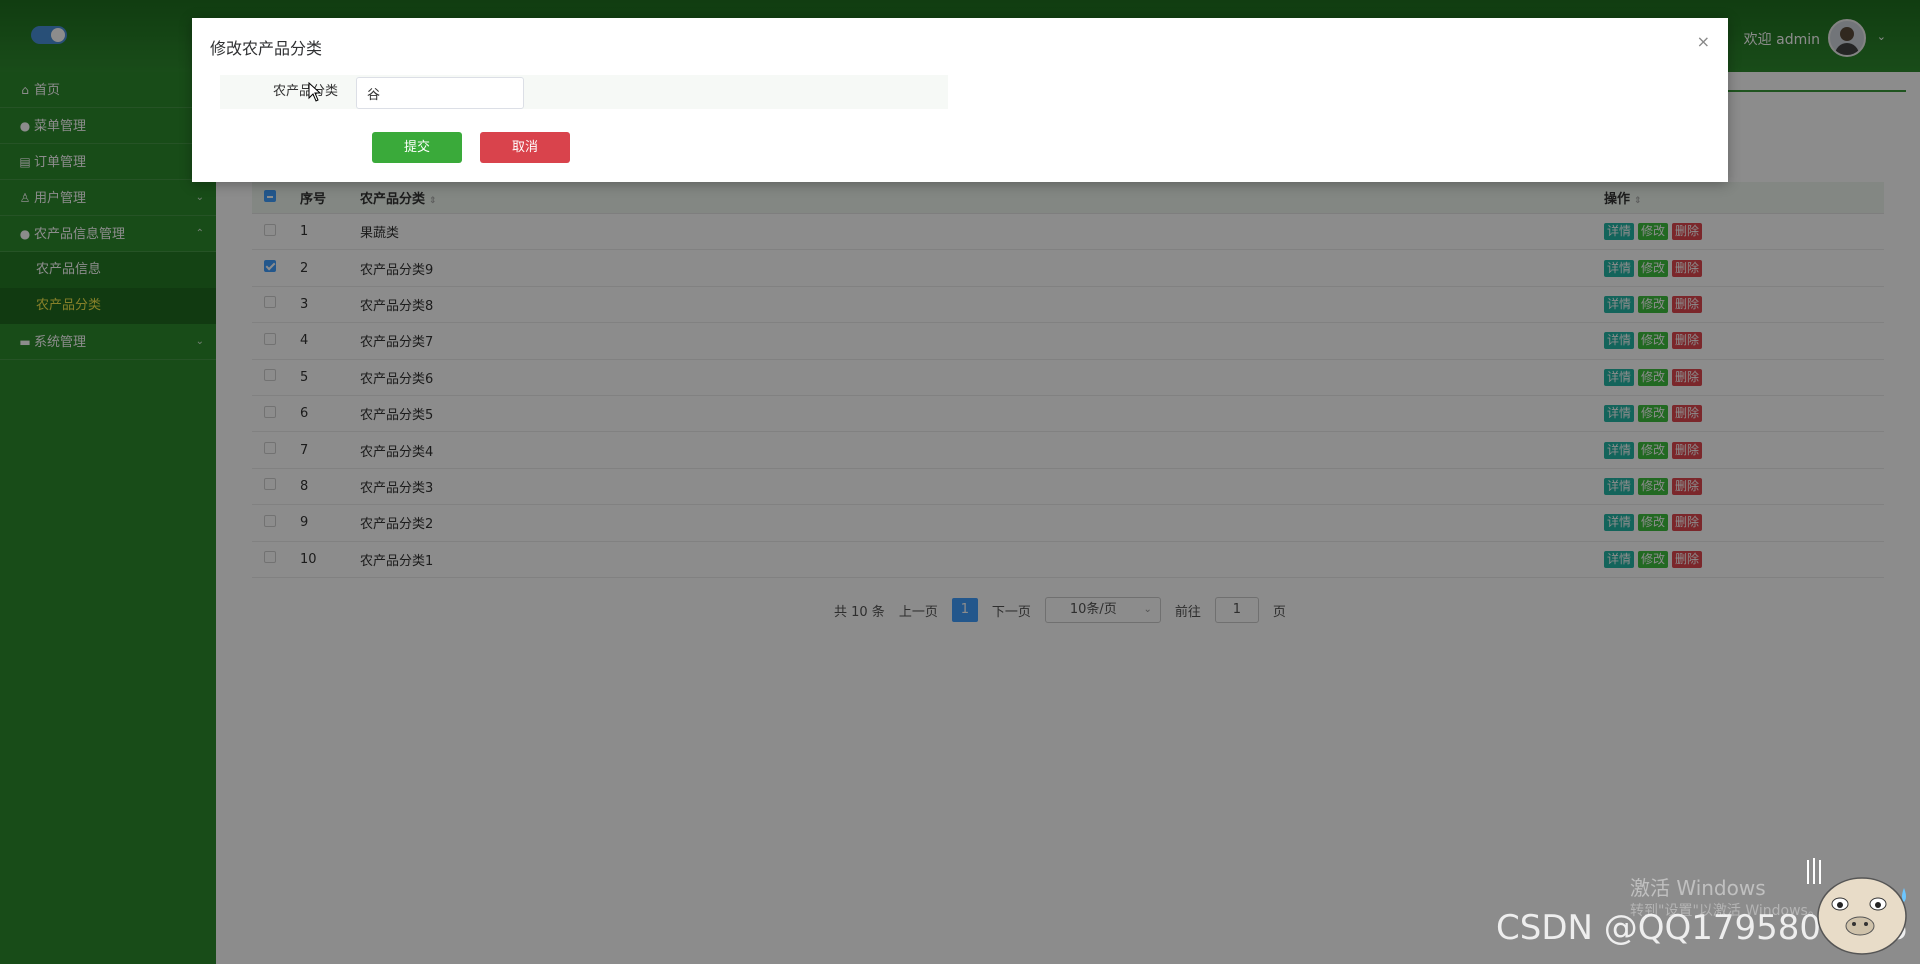 Image resolution: width=1920 pixels, height=964 pixels. I want to click on windows-activation-title: 激活 Windows, so click(1698, 888).